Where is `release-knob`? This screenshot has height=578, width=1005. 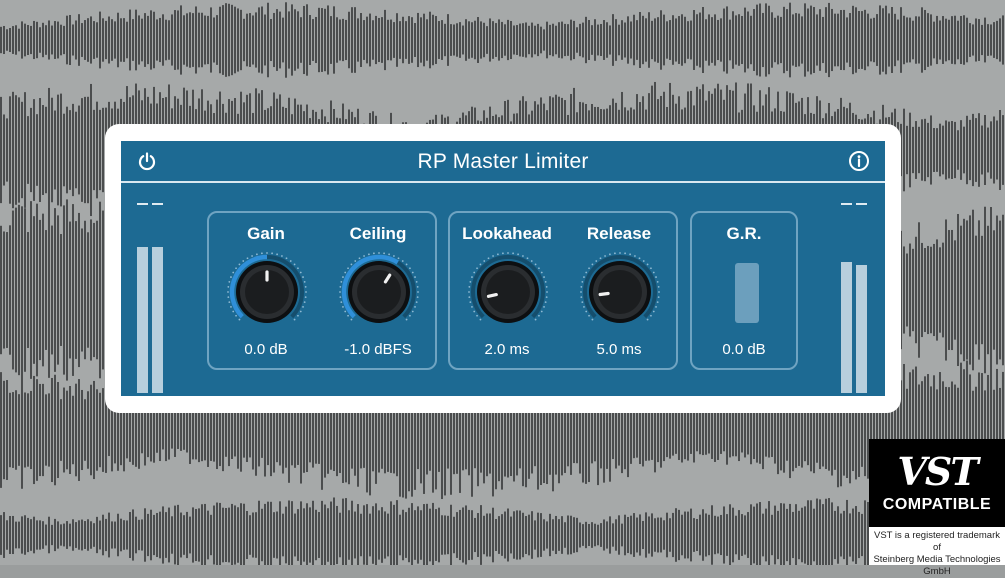
release-knob is located at coordinates (620, 292).